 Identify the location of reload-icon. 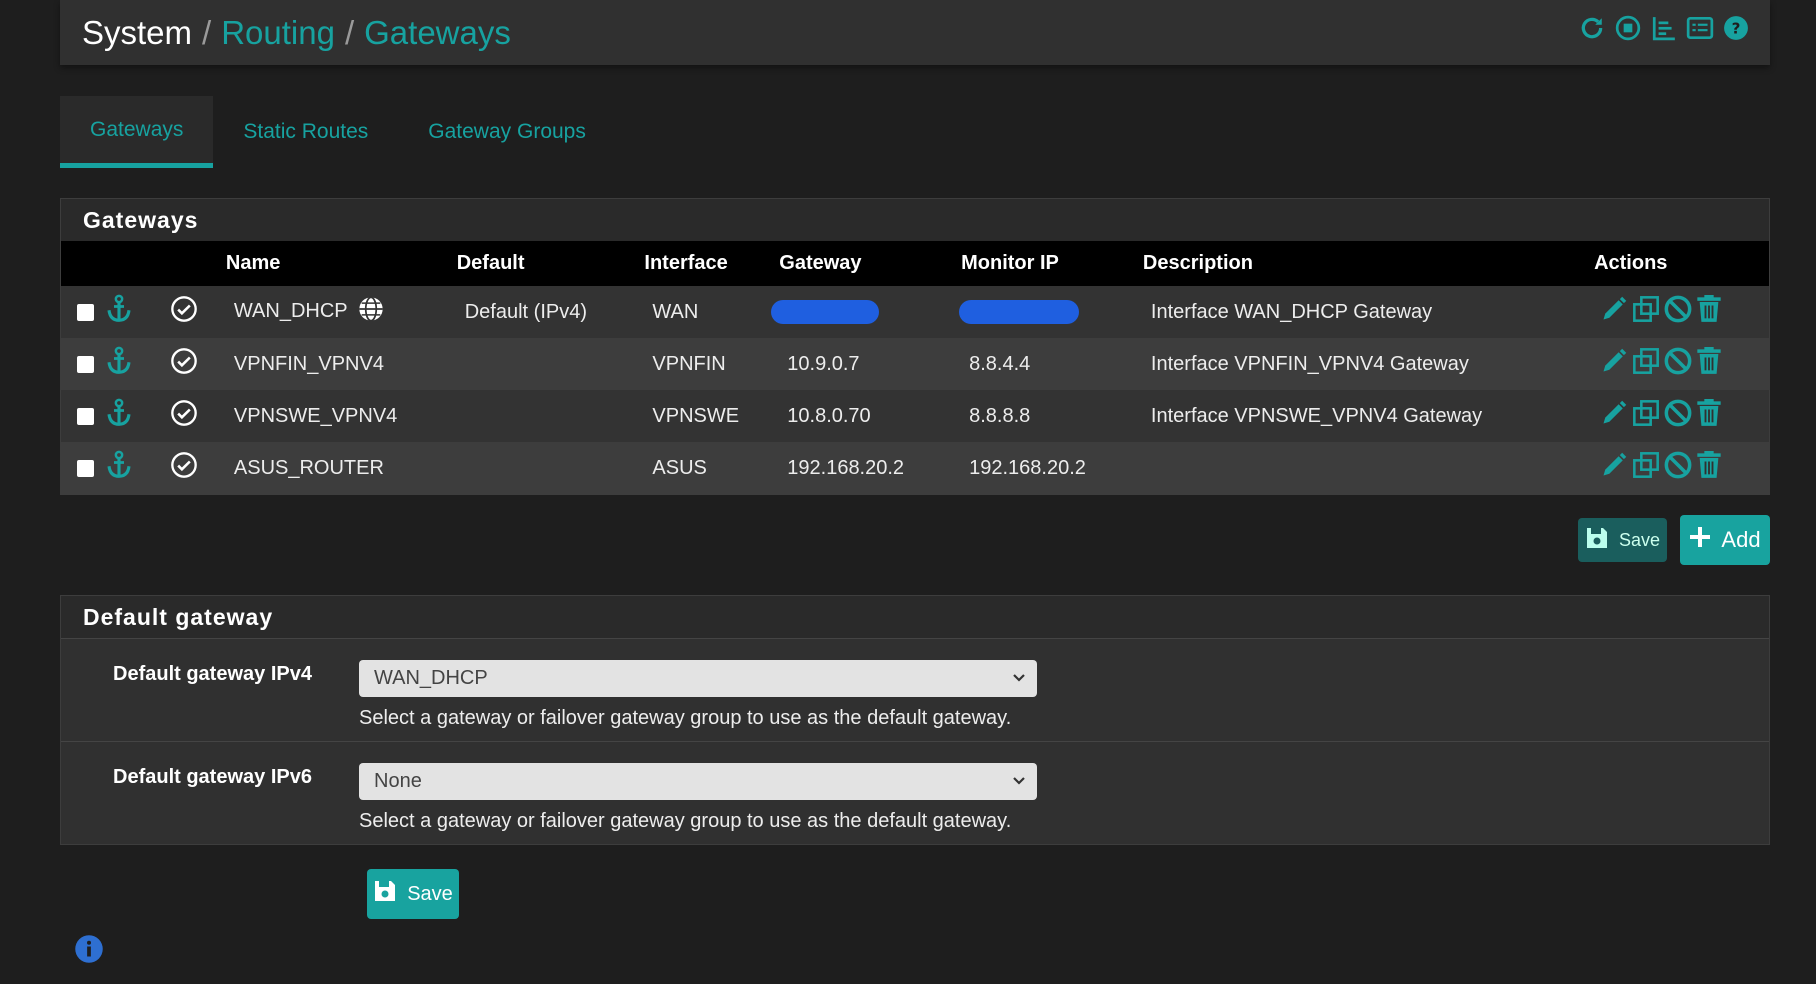
(1592, 28).